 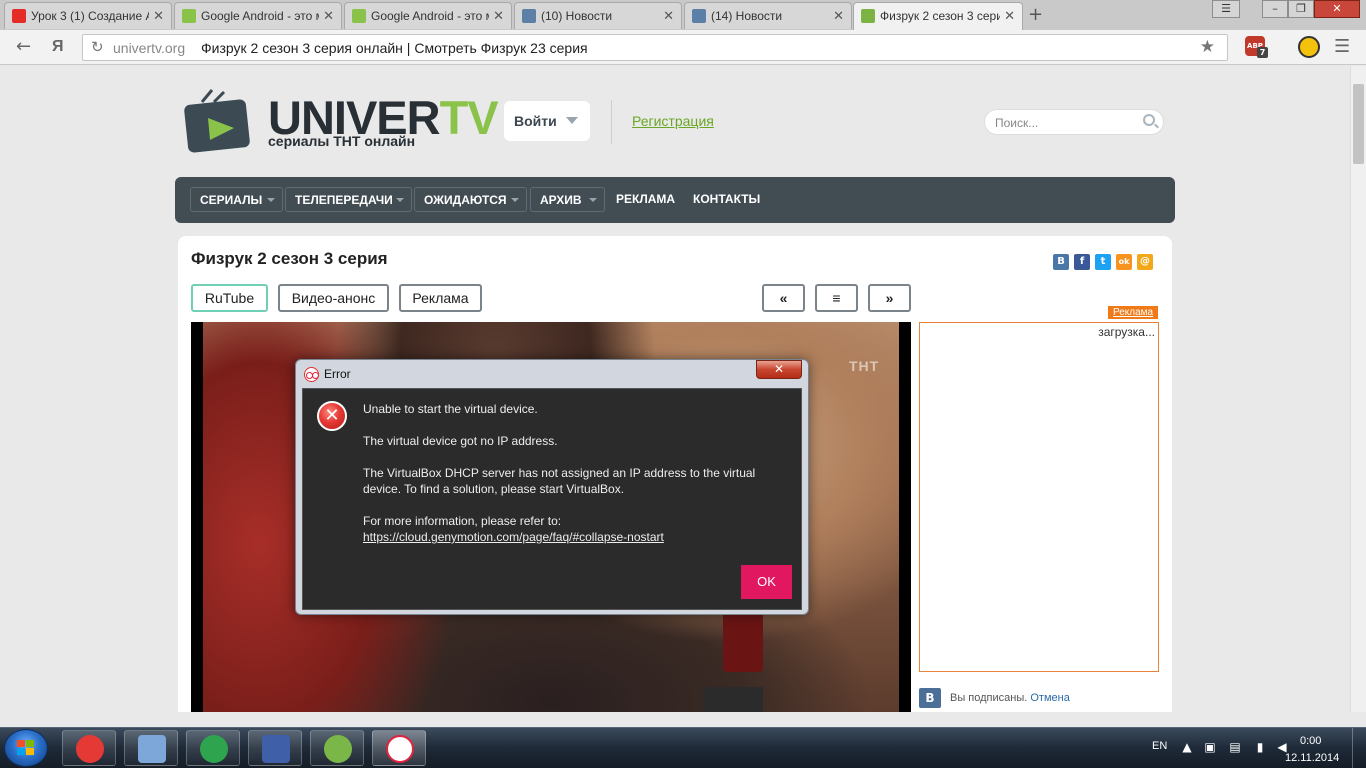 What do you see at coordinates (342, 141) in the screenshot?
I see `logo-subtitle: сериалы ТНТ онлайн` at bounding box center [342, 141].